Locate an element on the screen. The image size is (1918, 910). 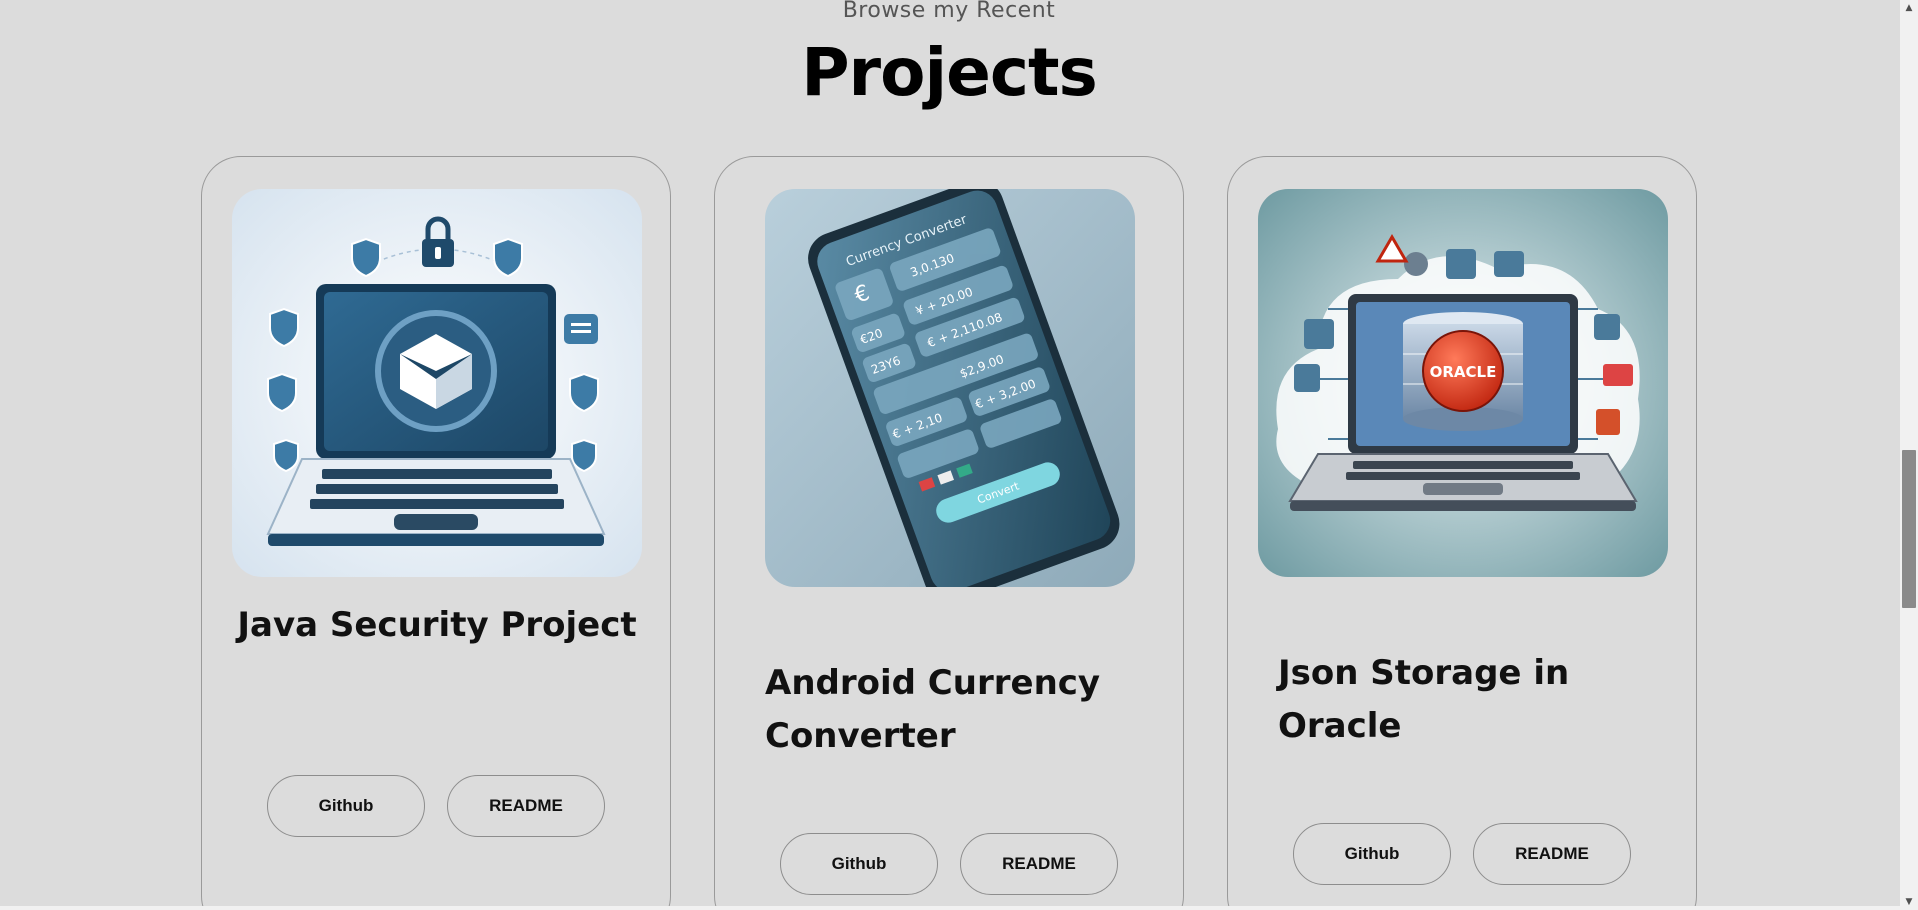
scroll-up-arrow-icon: ▲ is located at coordinates (1909, 8).